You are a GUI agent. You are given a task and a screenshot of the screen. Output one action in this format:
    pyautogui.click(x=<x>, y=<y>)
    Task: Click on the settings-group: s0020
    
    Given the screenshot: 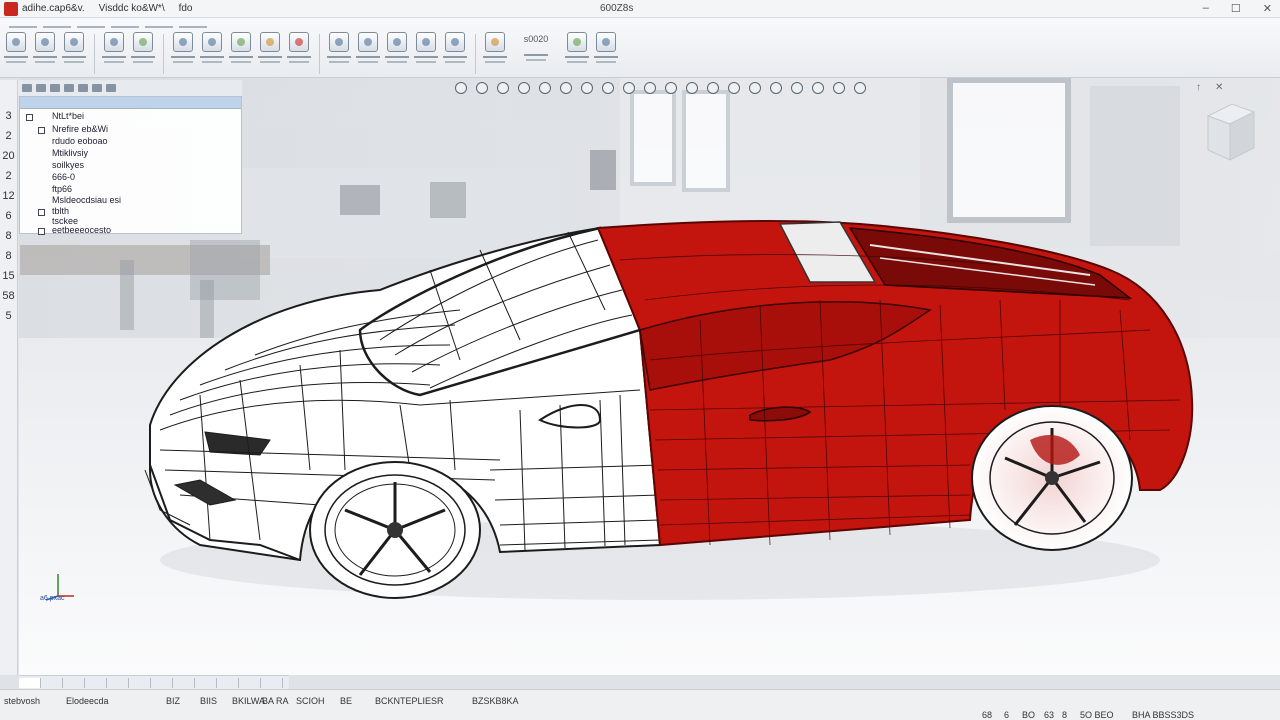 What is the action you would take?
    pyautogui.click(x=536, y=54)
    